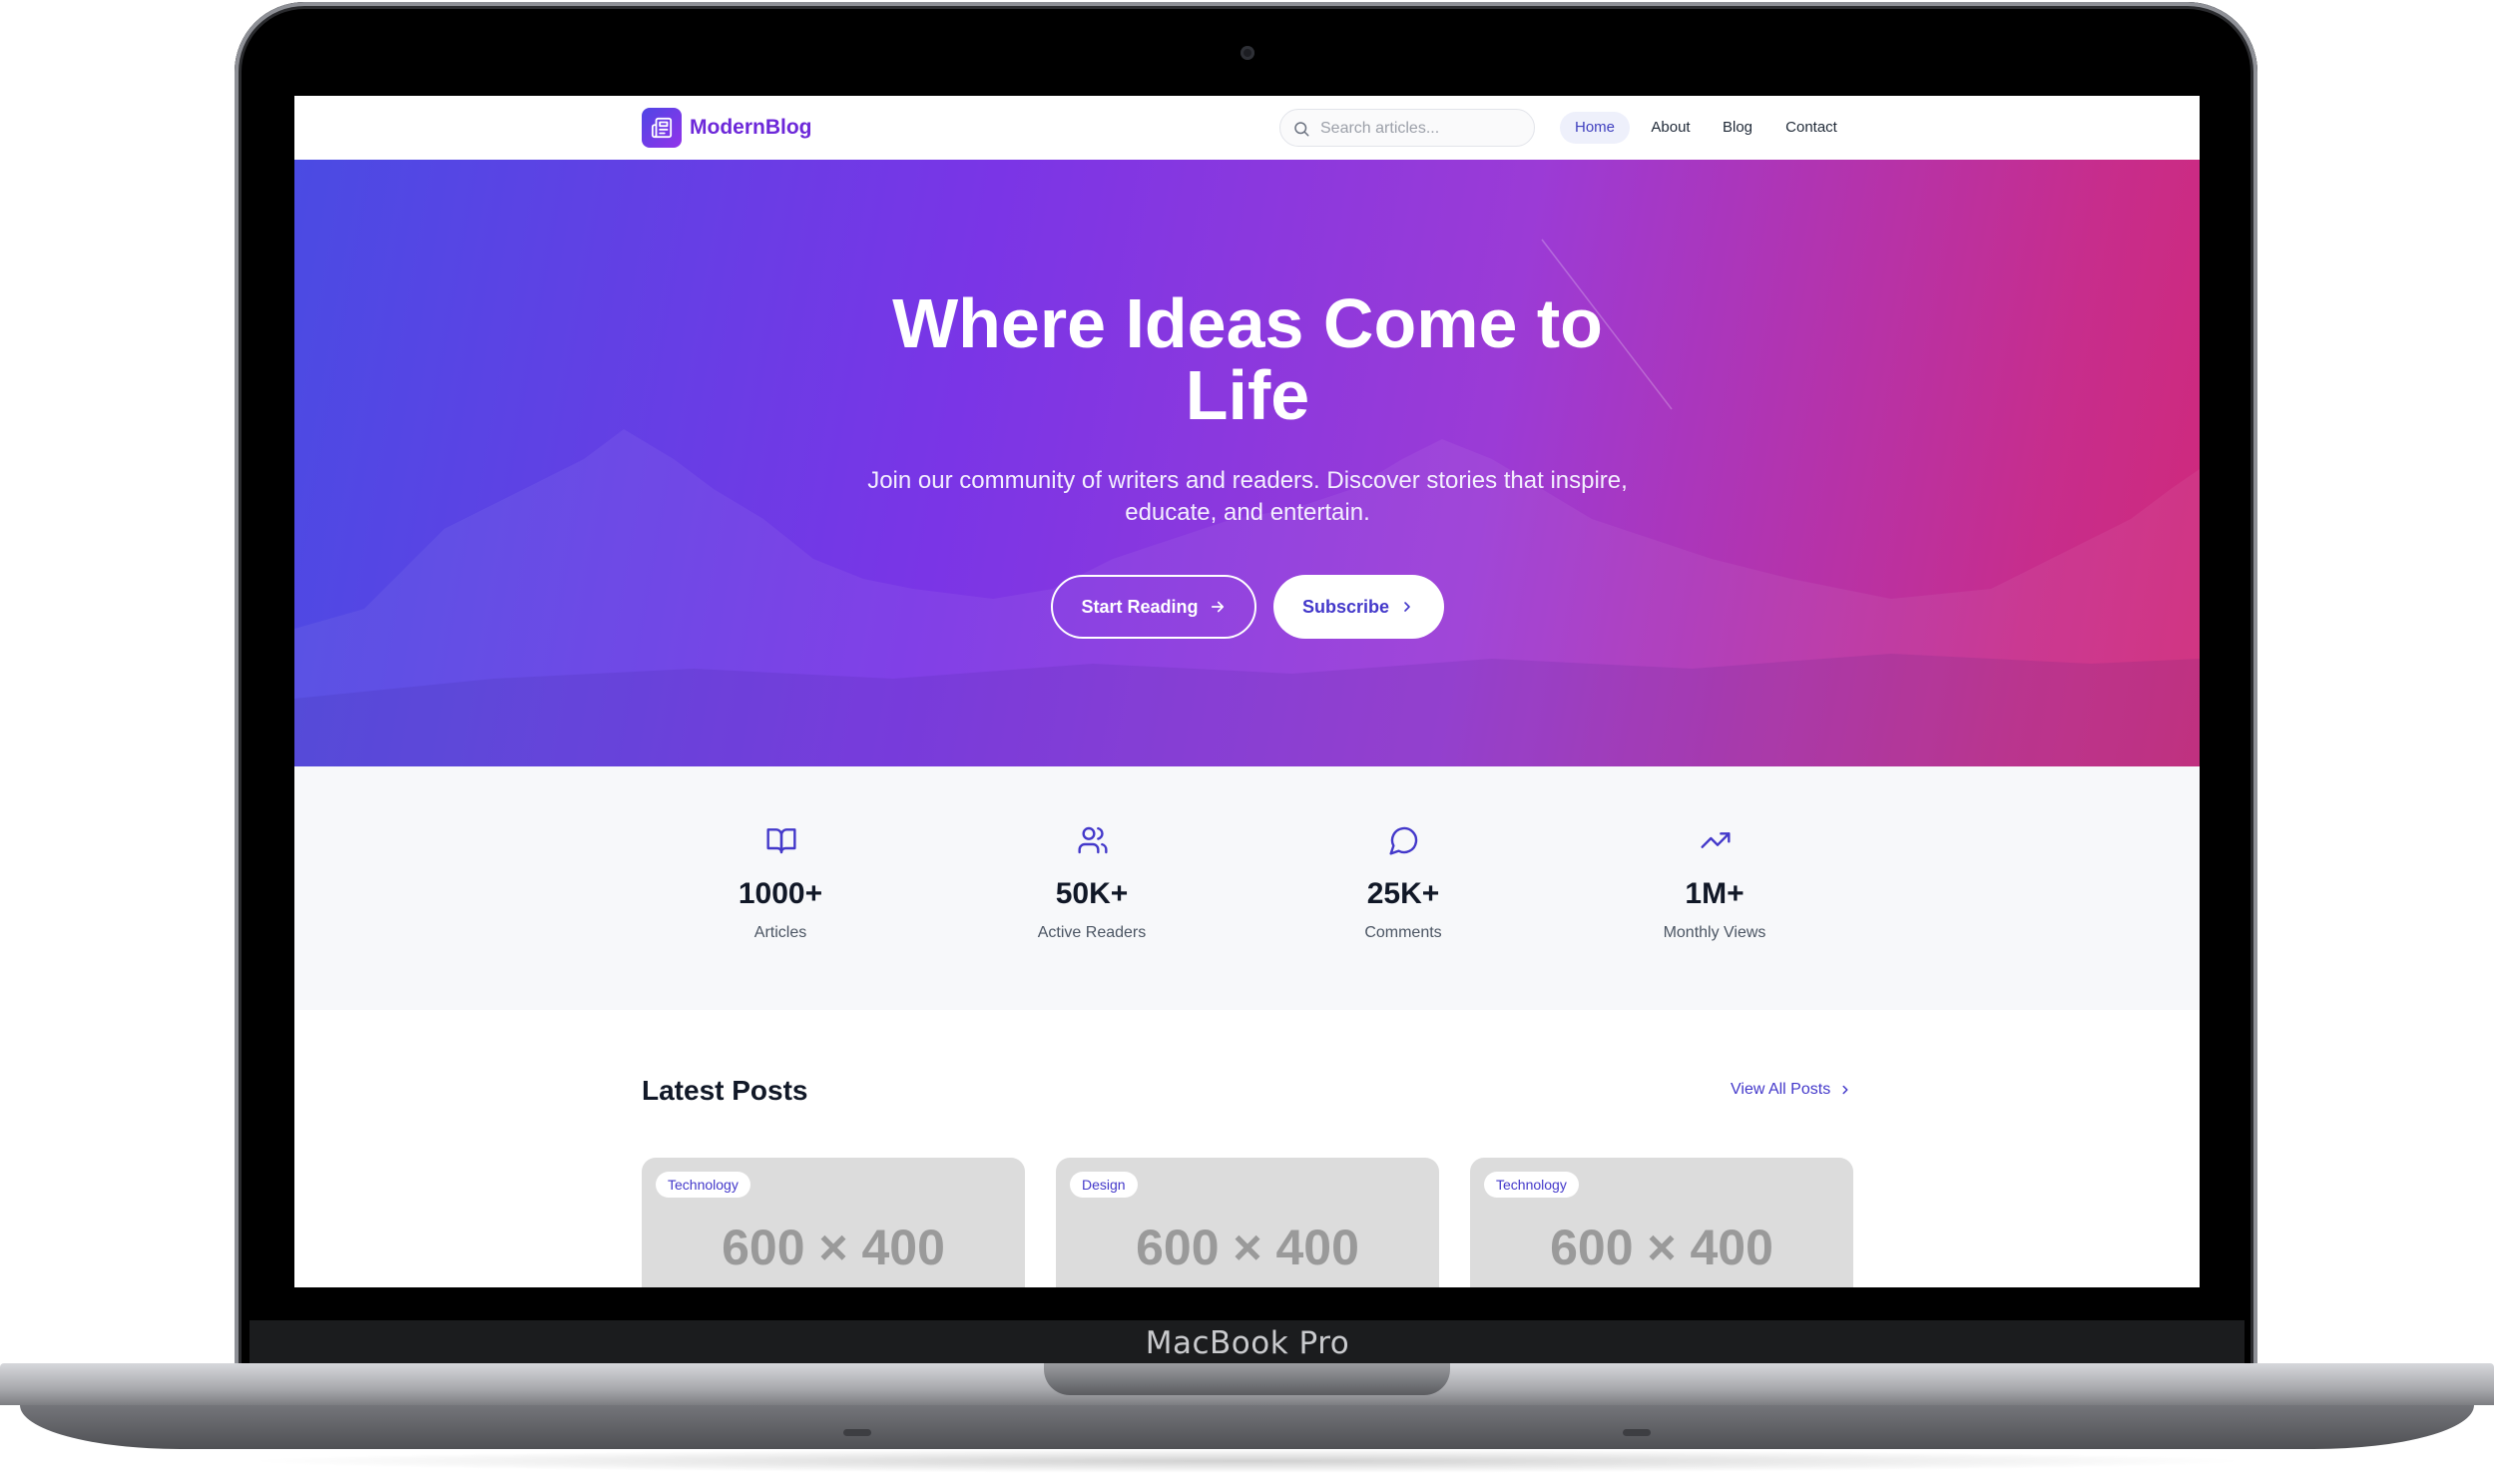 Image resolution: width=2494 pixels, height=1484 pixels. I want to click on stat-articles: 1000+ Articles, so click(780, 888).